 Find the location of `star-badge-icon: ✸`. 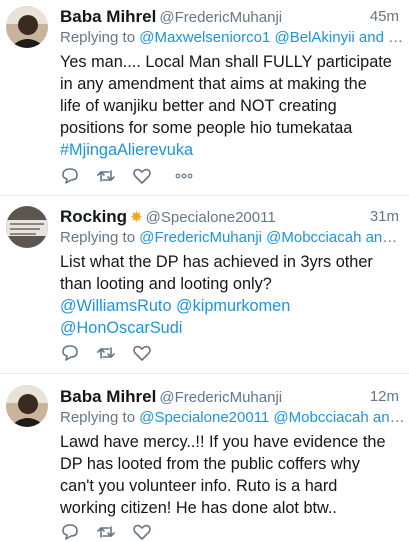

star-badge-icon: ✸ is located at coordinates (136, 217).